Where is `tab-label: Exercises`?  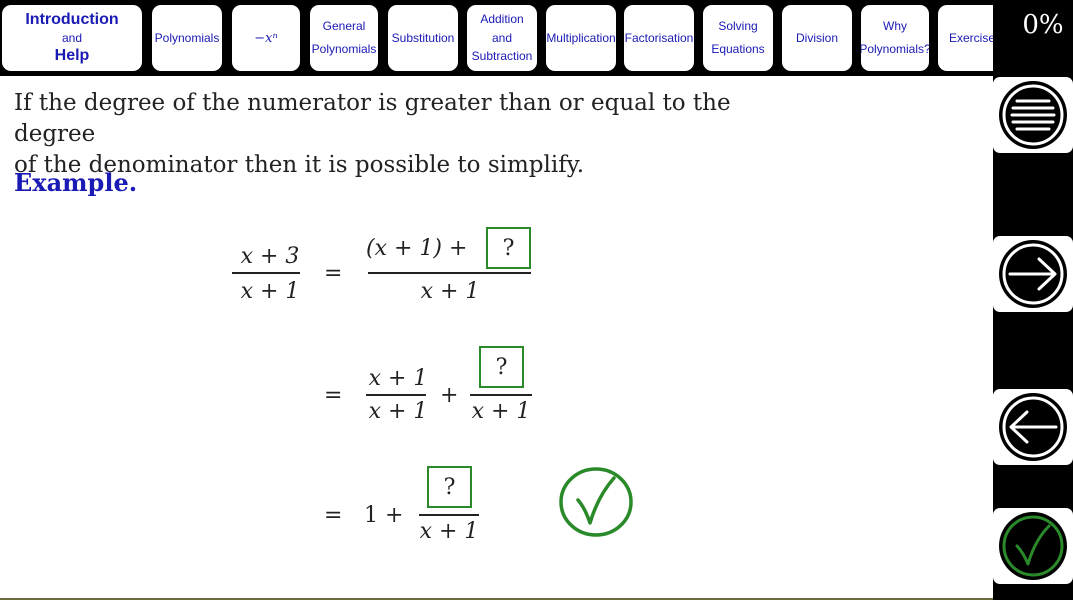
tab-label: Exercises is located at coordinates (971, 37).